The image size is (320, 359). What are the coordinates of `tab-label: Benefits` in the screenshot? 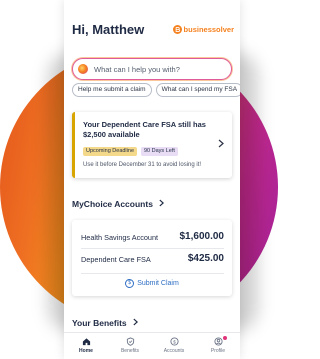 It's located at (130, 351).